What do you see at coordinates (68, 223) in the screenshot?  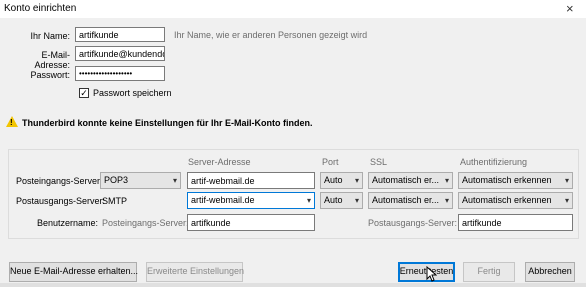 I see `username-label: Benutzername:` at bounding box center [68, 223].